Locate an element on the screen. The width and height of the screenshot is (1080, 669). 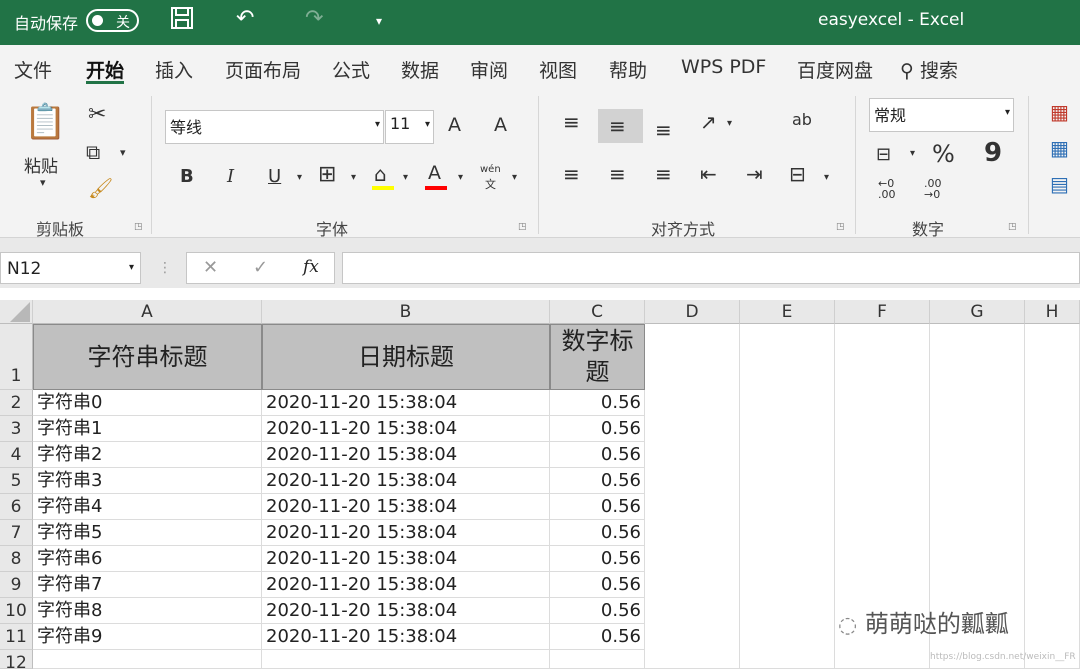
autosave-toggle: 关 is located at coordinates (112, 20).